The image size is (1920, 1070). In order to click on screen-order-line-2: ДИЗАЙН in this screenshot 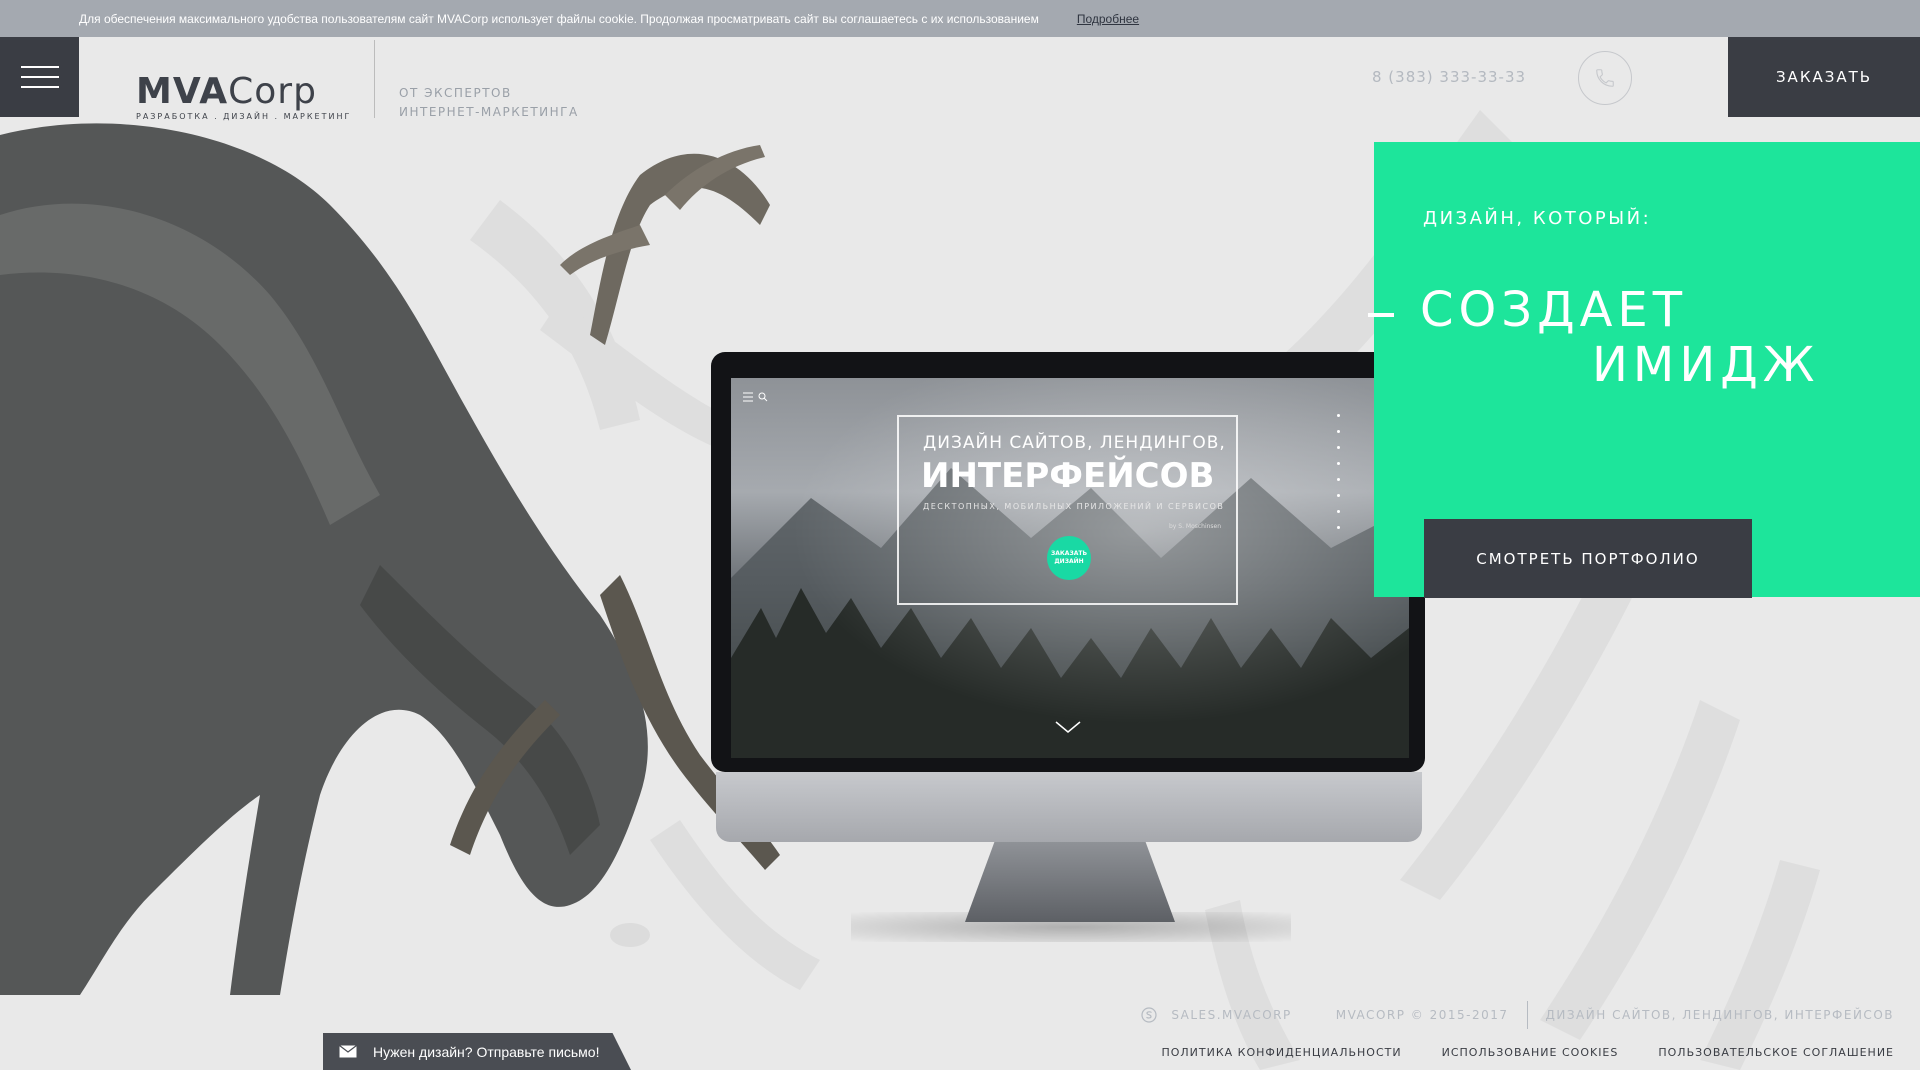, I will do `click(1069, 561)`.